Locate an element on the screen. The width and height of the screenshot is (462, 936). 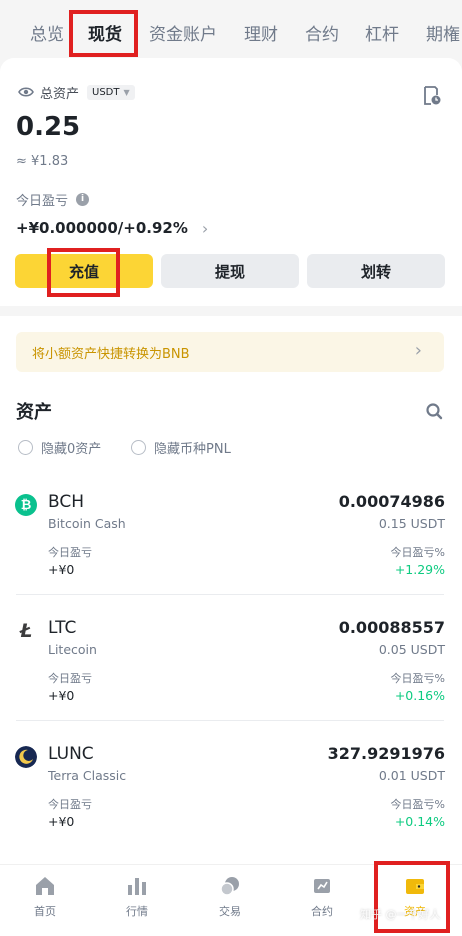
nav-trade: 交易 is located at coordinates (230, 897).